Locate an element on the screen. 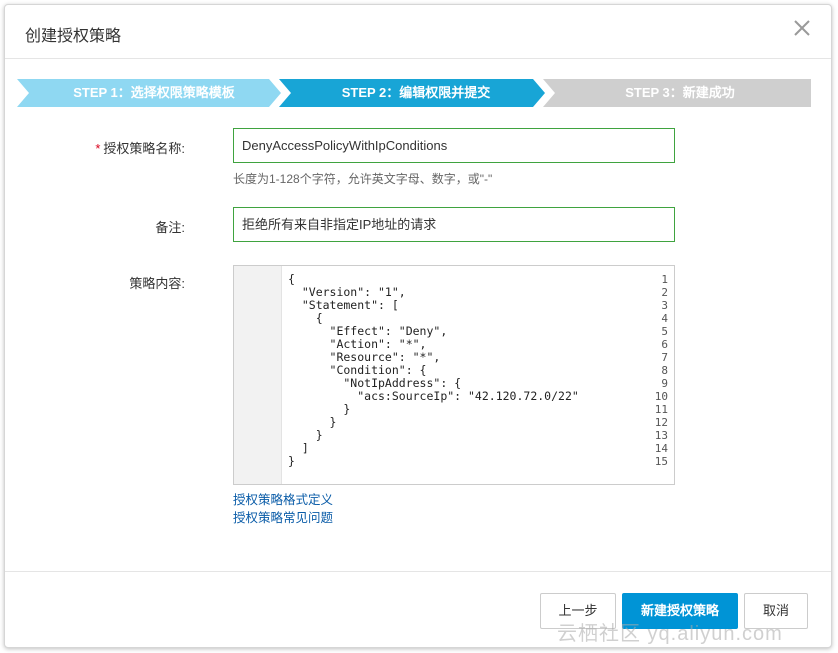 This screenshot has height=653, width=838. step-2-label: STEP 2：编辑权限并提交 is located at coordinates (416, 92).